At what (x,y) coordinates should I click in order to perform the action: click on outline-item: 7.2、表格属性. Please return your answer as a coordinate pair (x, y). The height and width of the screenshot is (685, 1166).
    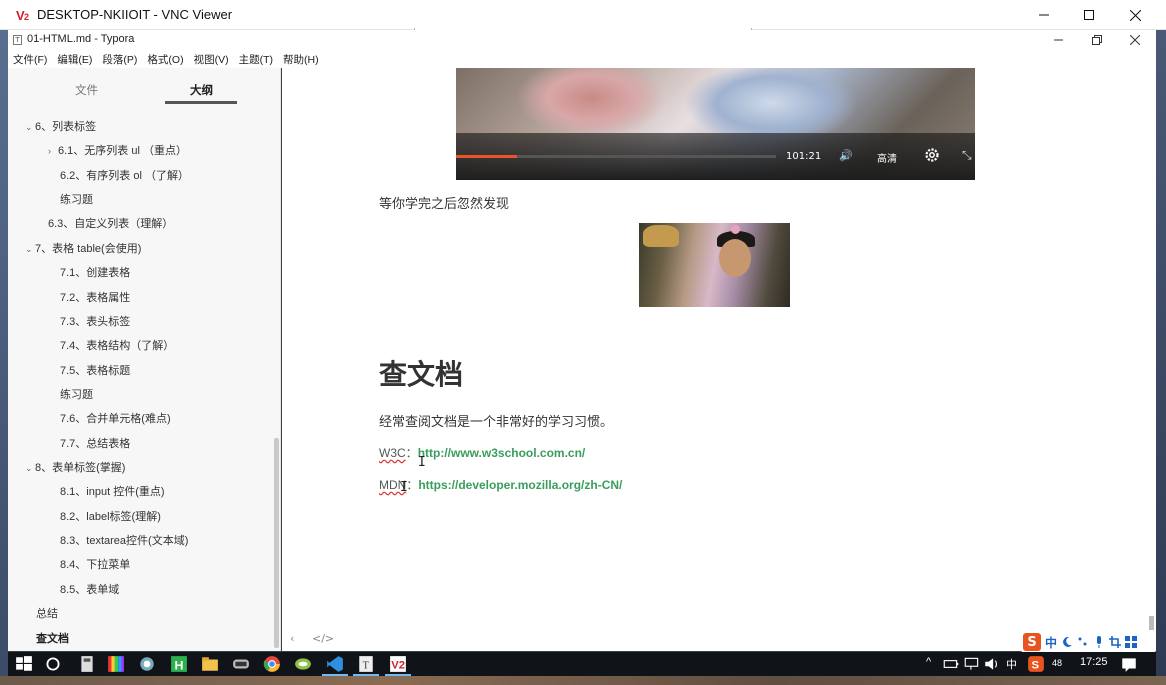
    Looking at the image, I should click on (95, 297).